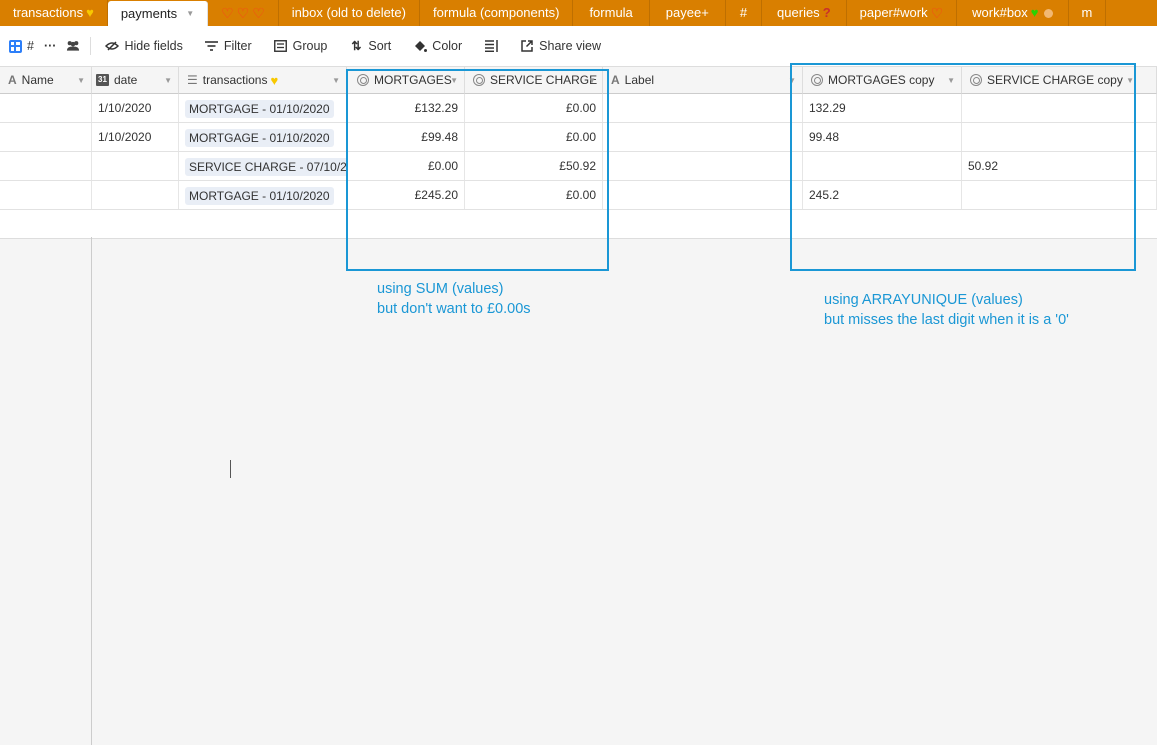  I want to click on share-view-label: Share view, so click(570, 46).